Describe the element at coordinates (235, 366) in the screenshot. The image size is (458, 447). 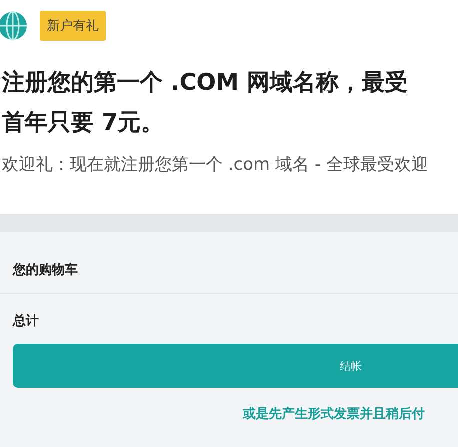
I see `checkout-button: 结帐` at that location.